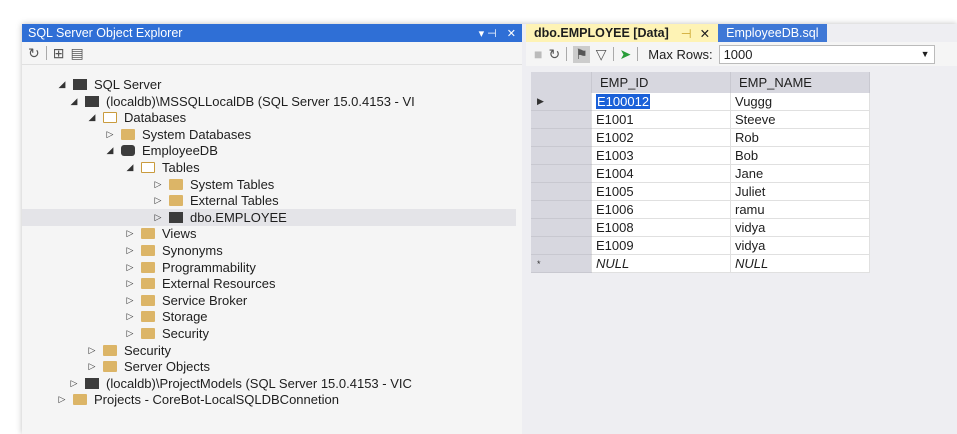 Image resolution: width=957 pixels, height=434 pixels. Describe the element at coordinates (800, 82) in the screenshot. I see `column-header-emp-name: EMP_NAME` at that location.